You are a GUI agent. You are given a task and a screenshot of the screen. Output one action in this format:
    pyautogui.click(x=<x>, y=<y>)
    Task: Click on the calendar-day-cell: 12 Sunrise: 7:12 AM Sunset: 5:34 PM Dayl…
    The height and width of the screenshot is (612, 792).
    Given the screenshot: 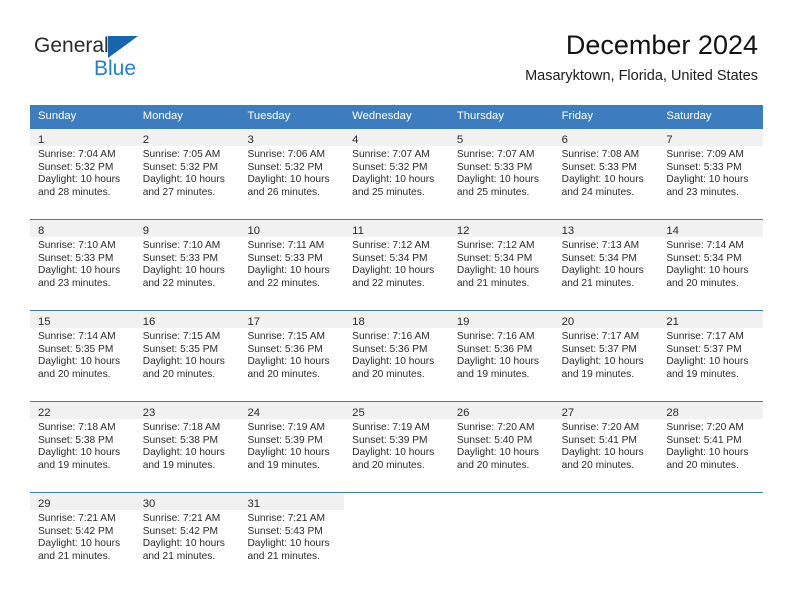 What is the action you would take?
    pyautogui.click(x=501, y=265)
    